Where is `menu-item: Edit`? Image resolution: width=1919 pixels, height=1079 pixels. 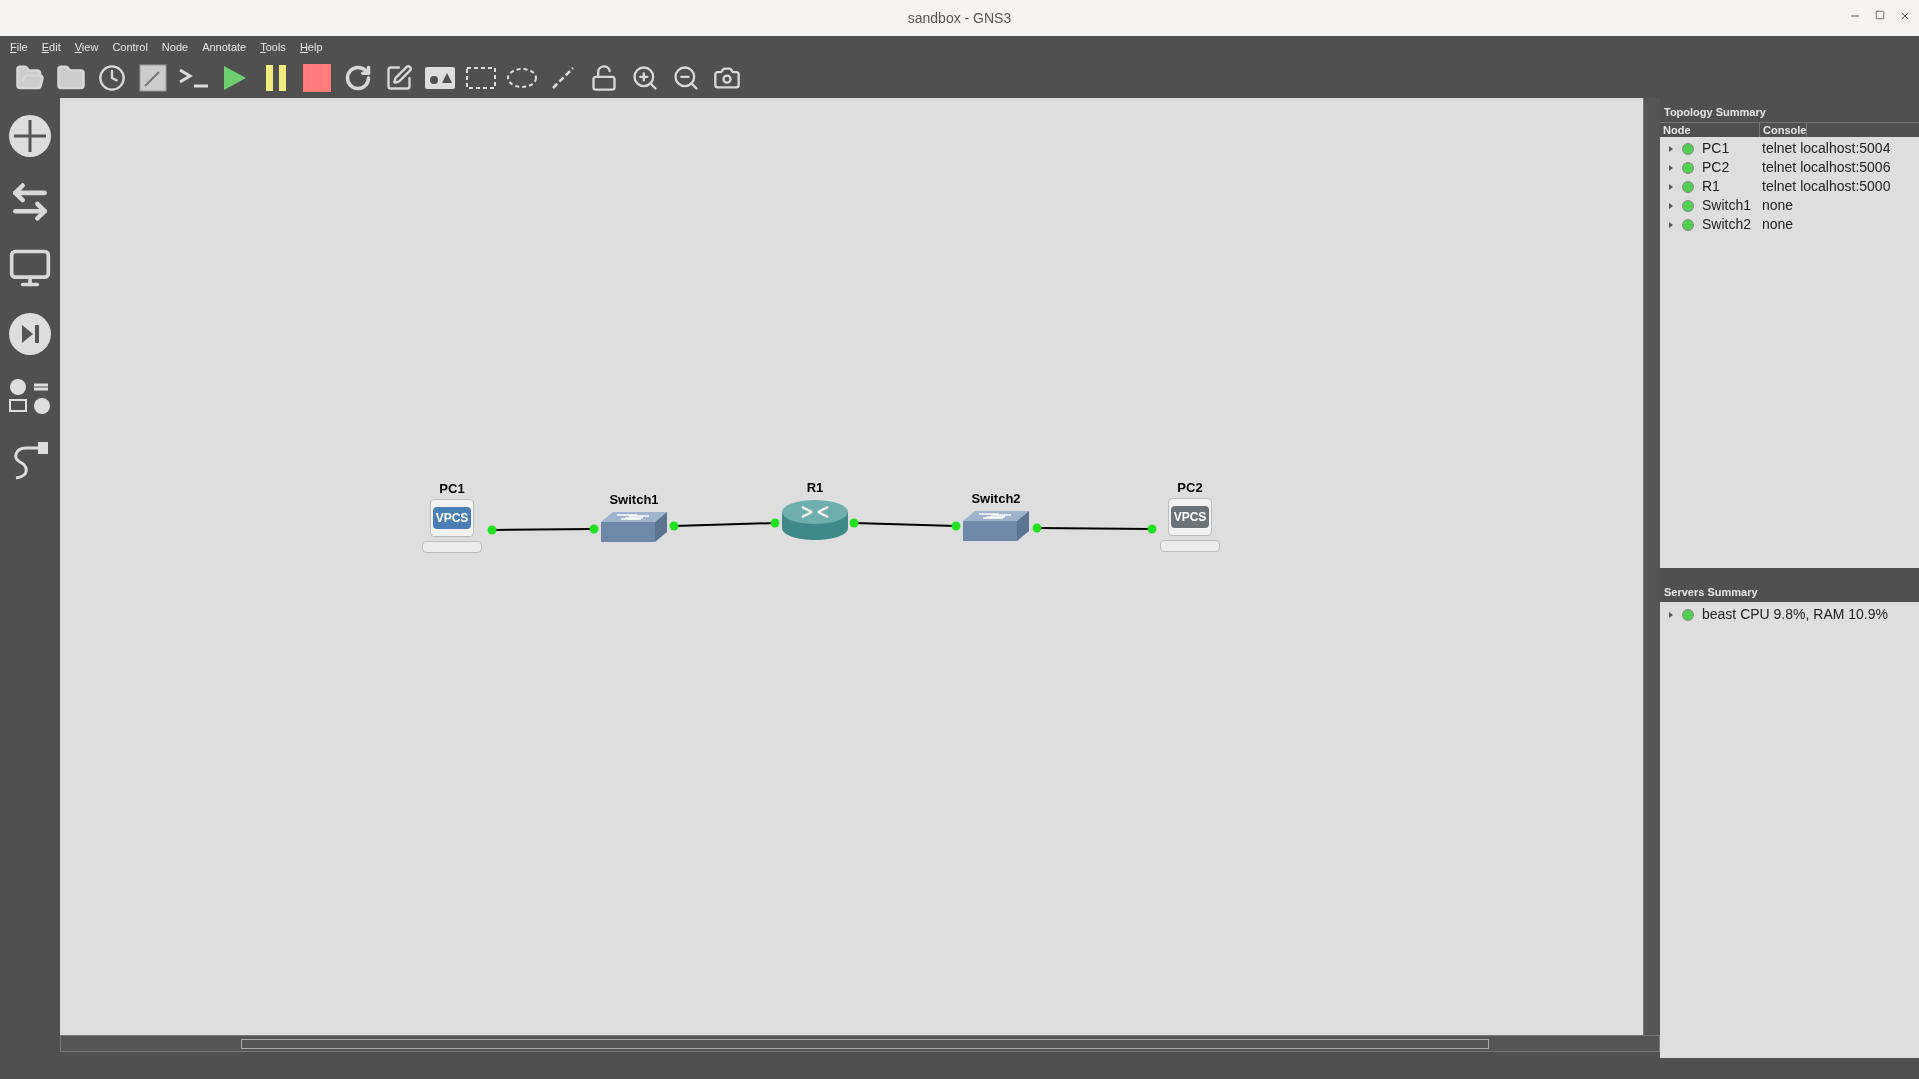
menu-item: Edit is located at coordinates (51, 47).